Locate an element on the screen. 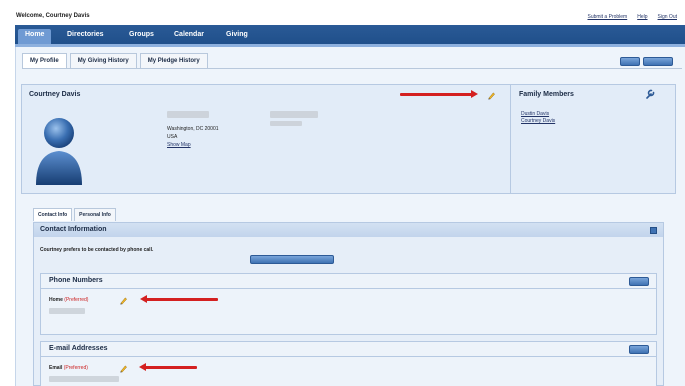 The height and width of the screenshot is (386, 685). family-member-link: Courtney Davis is located at coordinates (538, 121).